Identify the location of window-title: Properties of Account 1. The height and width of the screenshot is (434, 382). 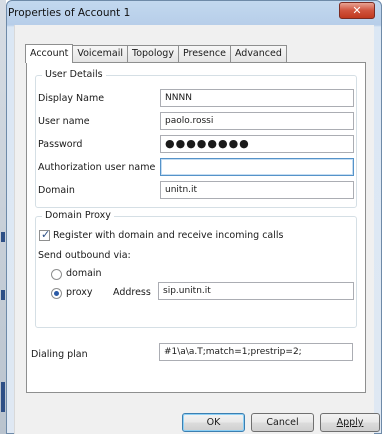
(69, 13).